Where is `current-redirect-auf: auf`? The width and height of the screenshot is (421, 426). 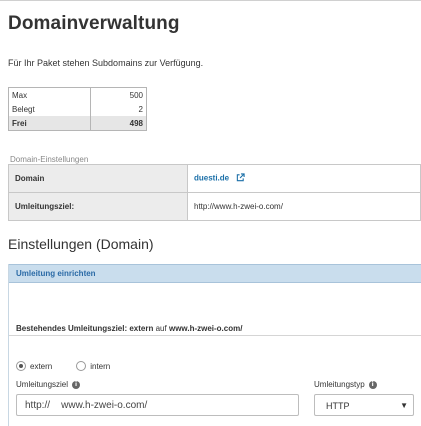 current-redirect-auf: auf is located at coordinates (161, 328).